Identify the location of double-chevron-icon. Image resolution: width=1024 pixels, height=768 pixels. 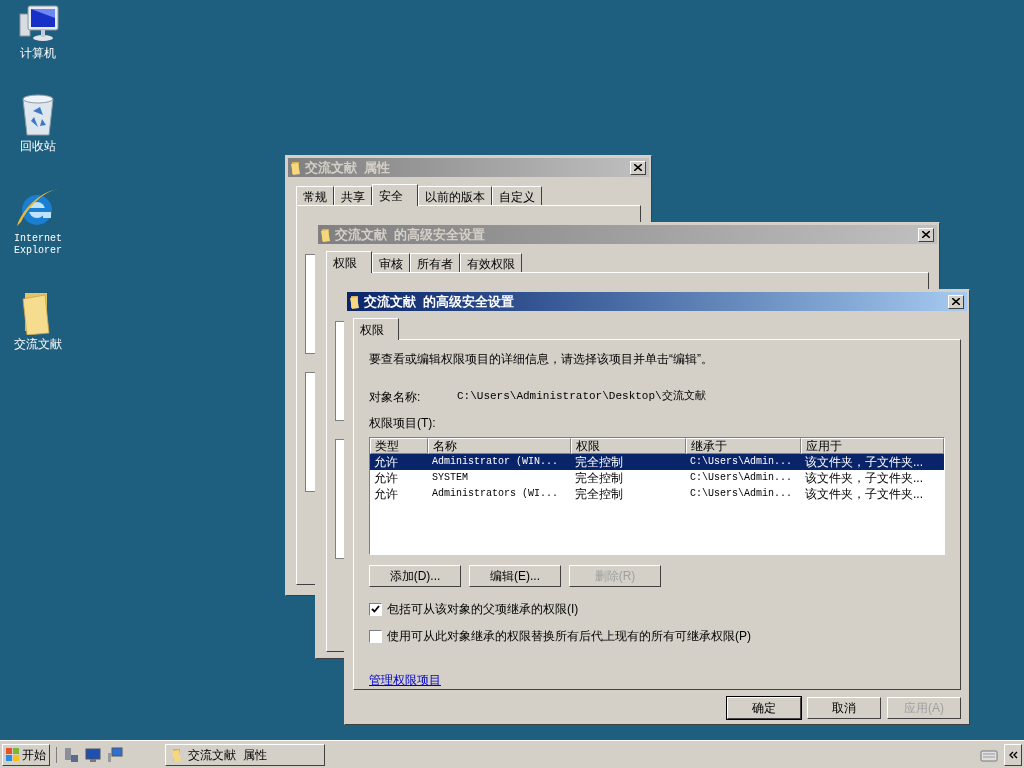
(1013, 754).